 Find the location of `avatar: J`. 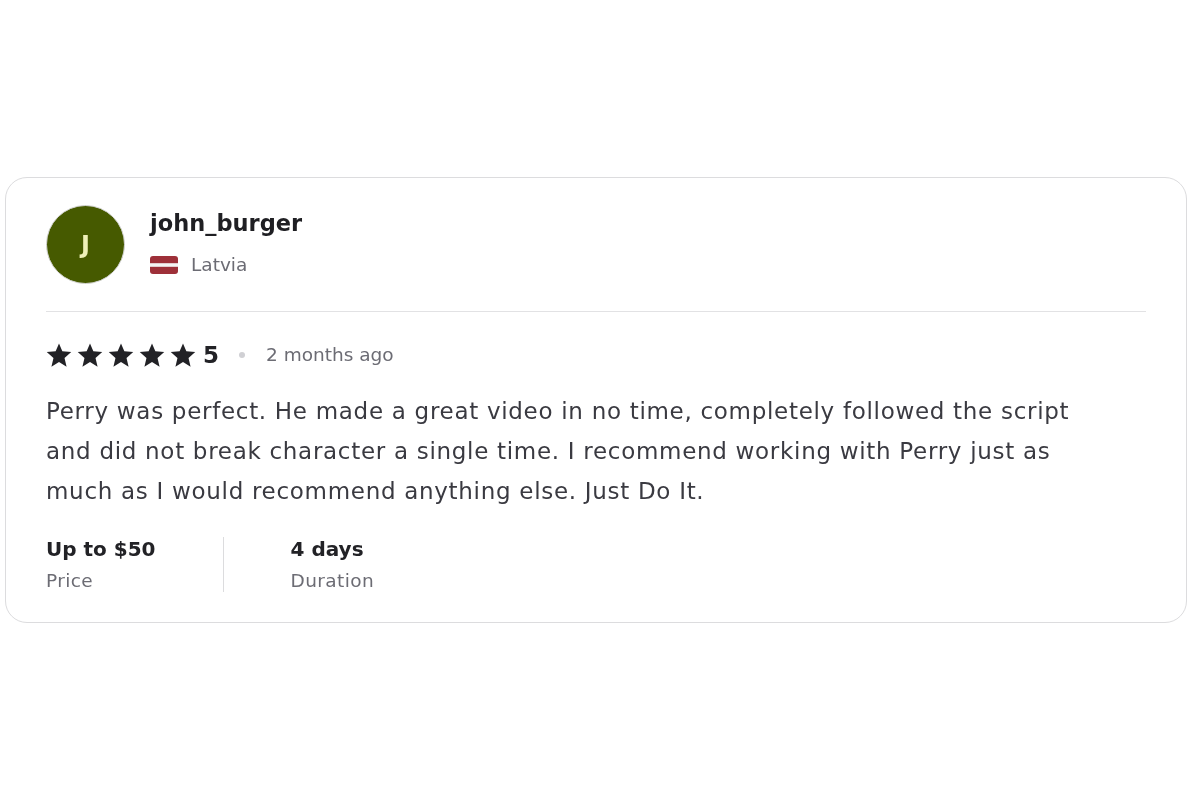

avatar: J is located at coordinates (85, 244).